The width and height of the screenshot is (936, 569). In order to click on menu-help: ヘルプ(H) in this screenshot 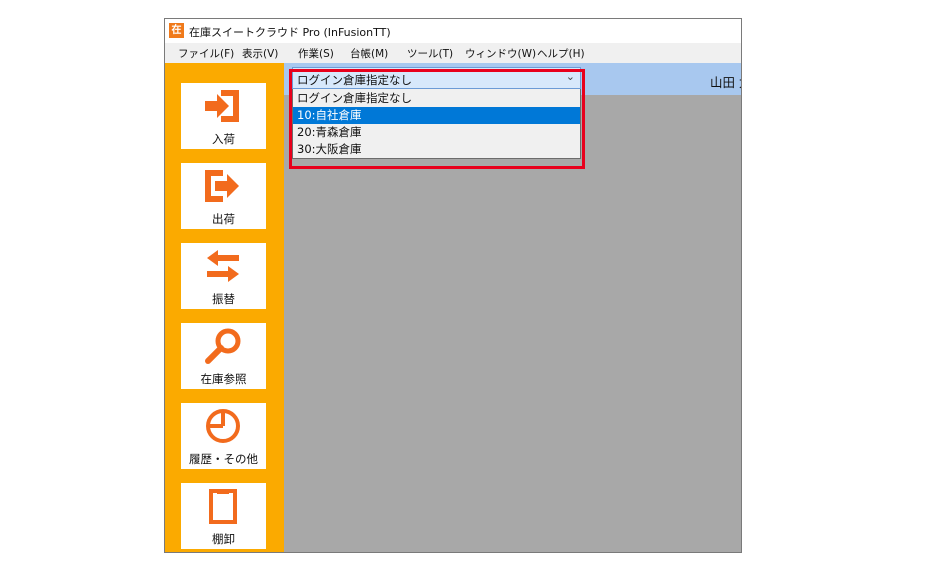, I will do `click(561, 53)`.